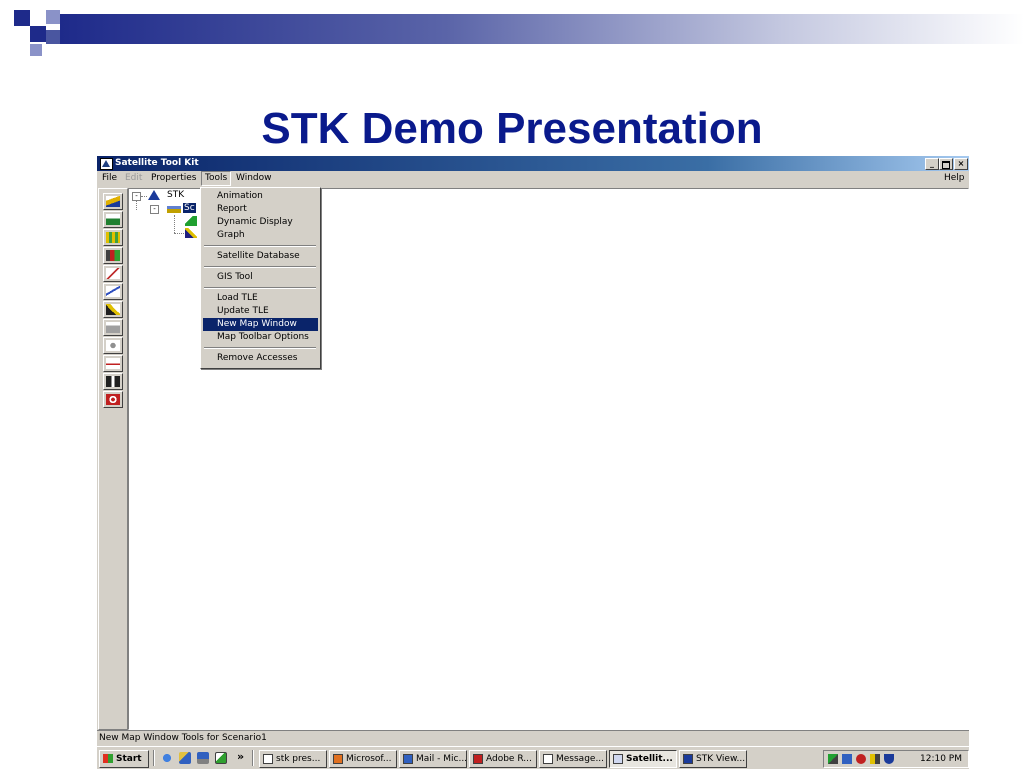 The width and height of the screenshot is (1024, 769). I want to click on launch-icon, so click(113, 309).